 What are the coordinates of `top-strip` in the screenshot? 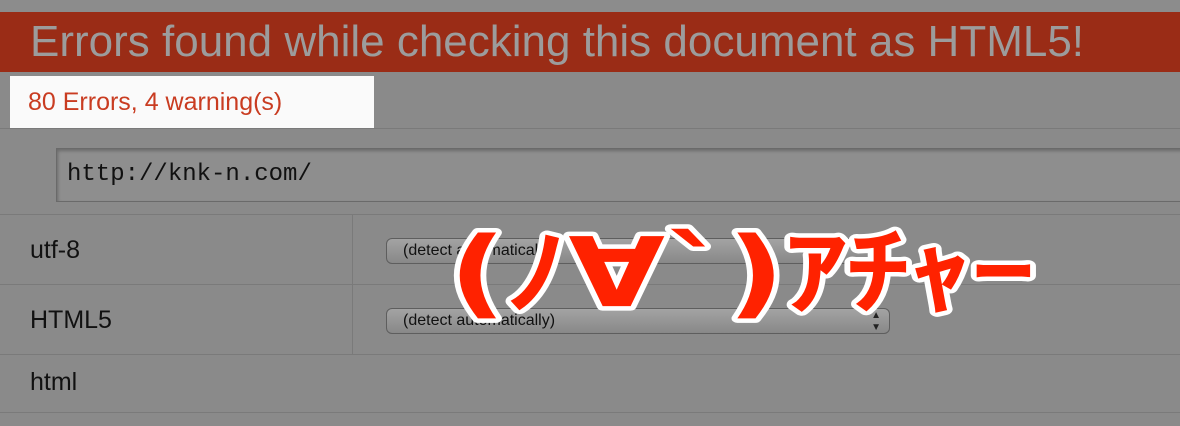 It's located at (590, 6).